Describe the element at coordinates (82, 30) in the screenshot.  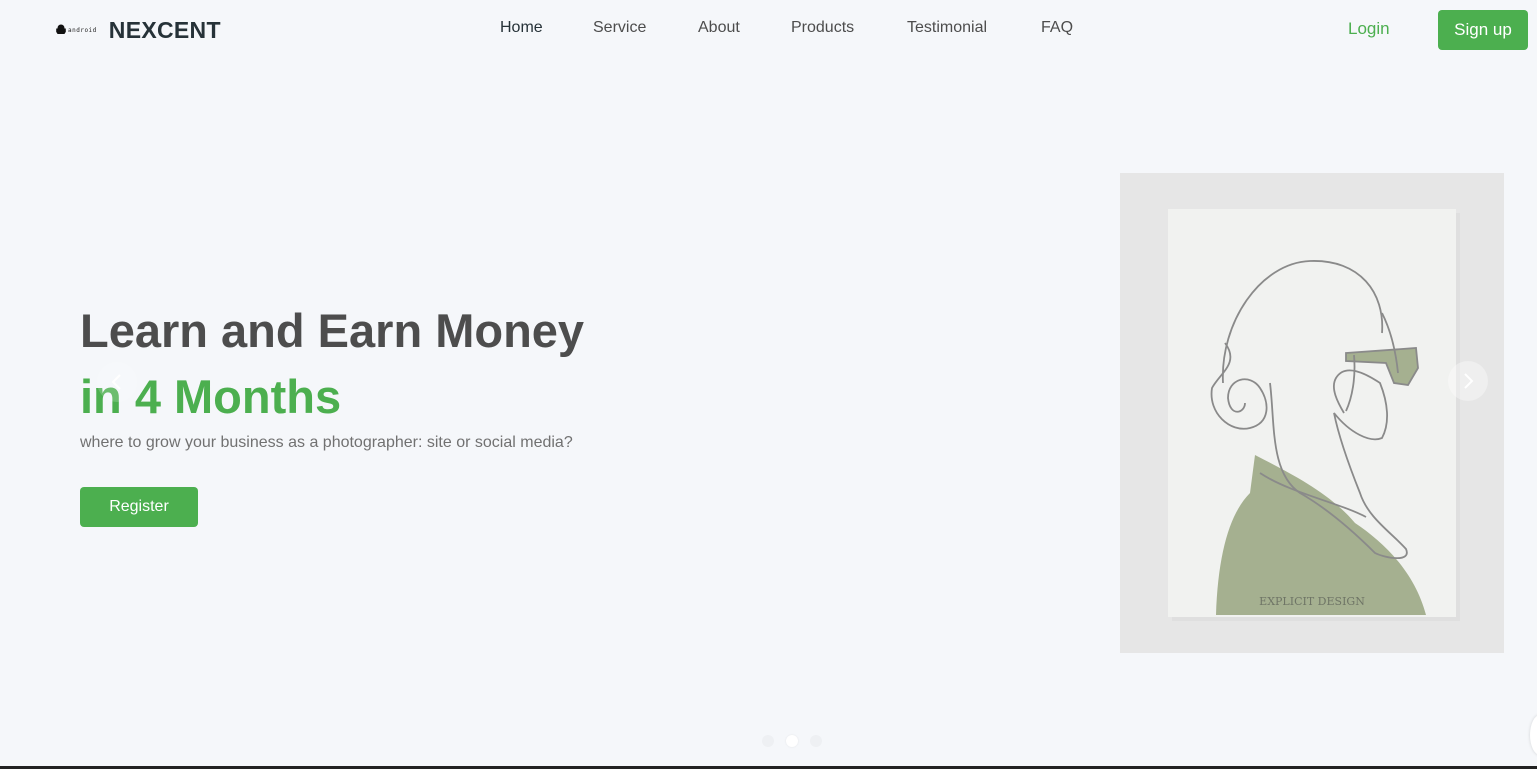
I see `logo-mark-text: android` at that location.